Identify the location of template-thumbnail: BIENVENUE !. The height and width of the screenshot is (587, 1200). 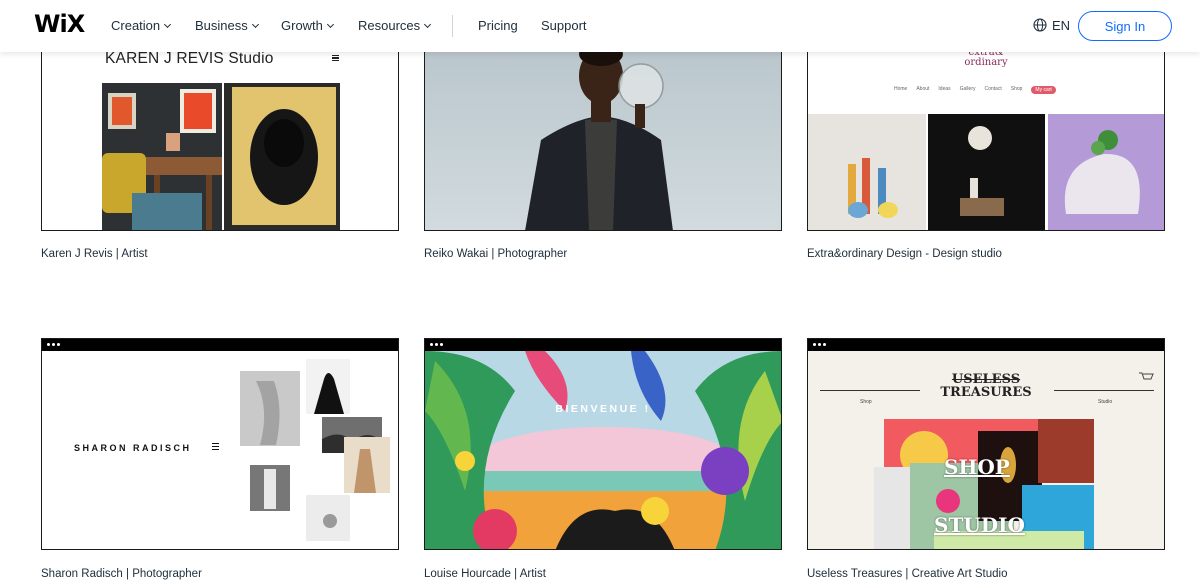
(603, 444).